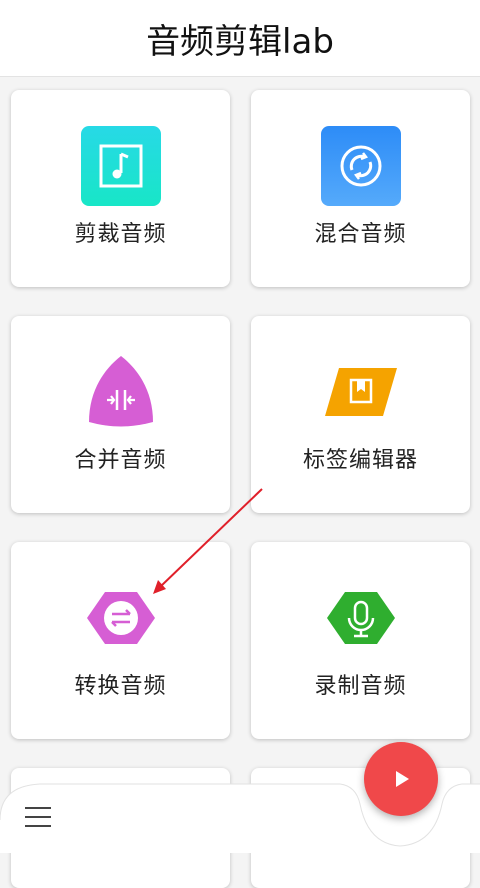 The height and width of the screenshot is (888, 480). I want to click on app-title: 音频剪辑lab, so click(240, 41).